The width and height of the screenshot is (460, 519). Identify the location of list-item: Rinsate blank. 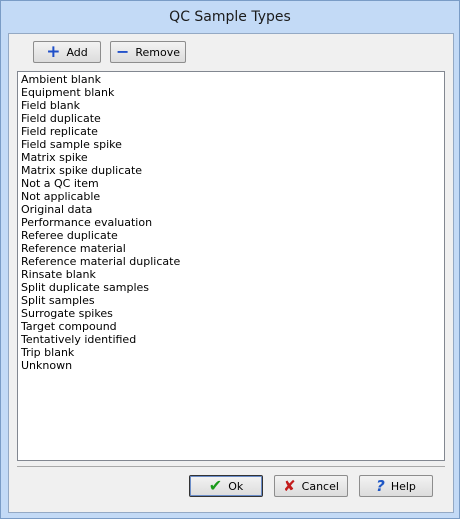
(231, 274).